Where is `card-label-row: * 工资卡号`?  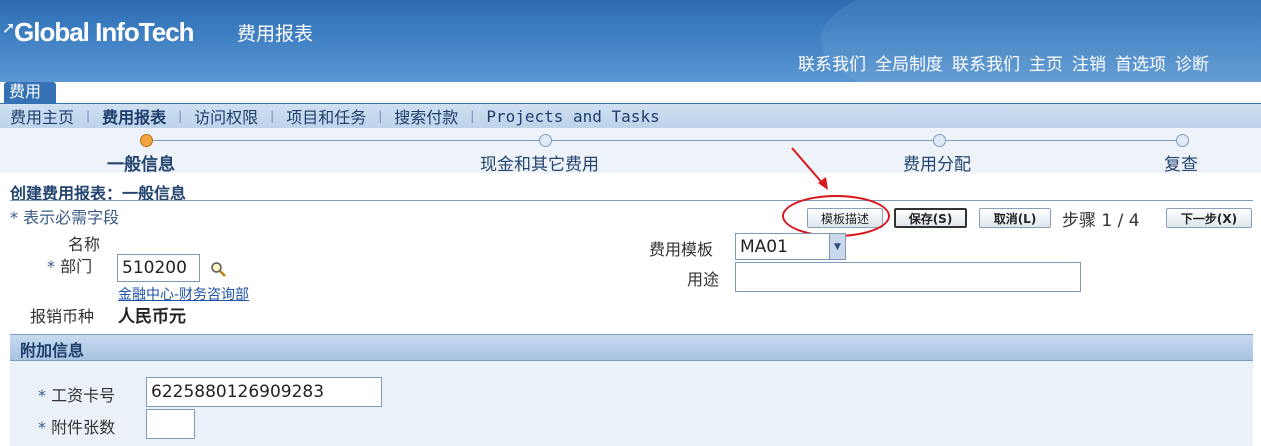 card-label-row: * 工资卡号 is located at coordinates (76, 394).